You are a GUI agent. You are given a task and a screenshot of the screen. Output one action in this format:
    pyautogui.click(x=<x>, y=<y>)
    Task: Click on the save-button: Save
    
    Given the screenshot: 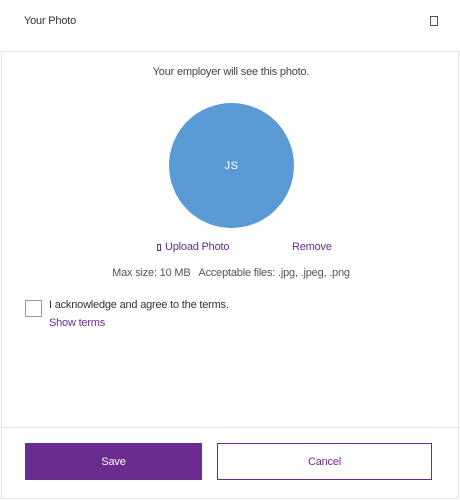 What is the action you would take?
    pyautogui.click(x=113, y=461)
    